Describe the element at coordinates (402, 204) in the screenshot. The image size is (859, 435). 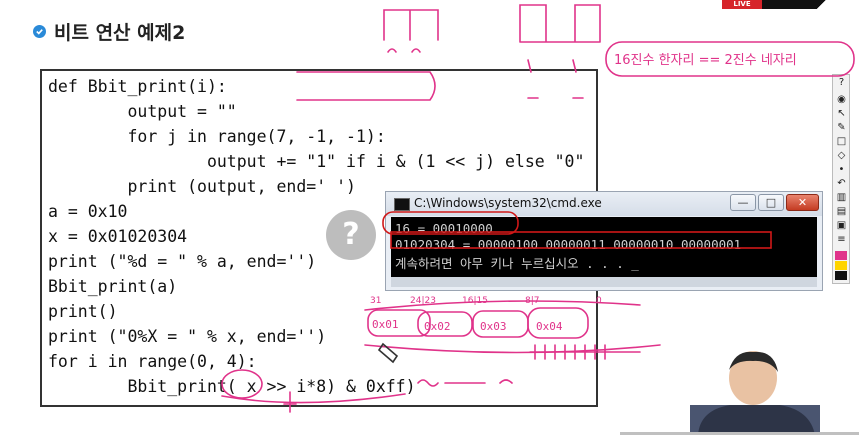
I see `console-icon` at that location.